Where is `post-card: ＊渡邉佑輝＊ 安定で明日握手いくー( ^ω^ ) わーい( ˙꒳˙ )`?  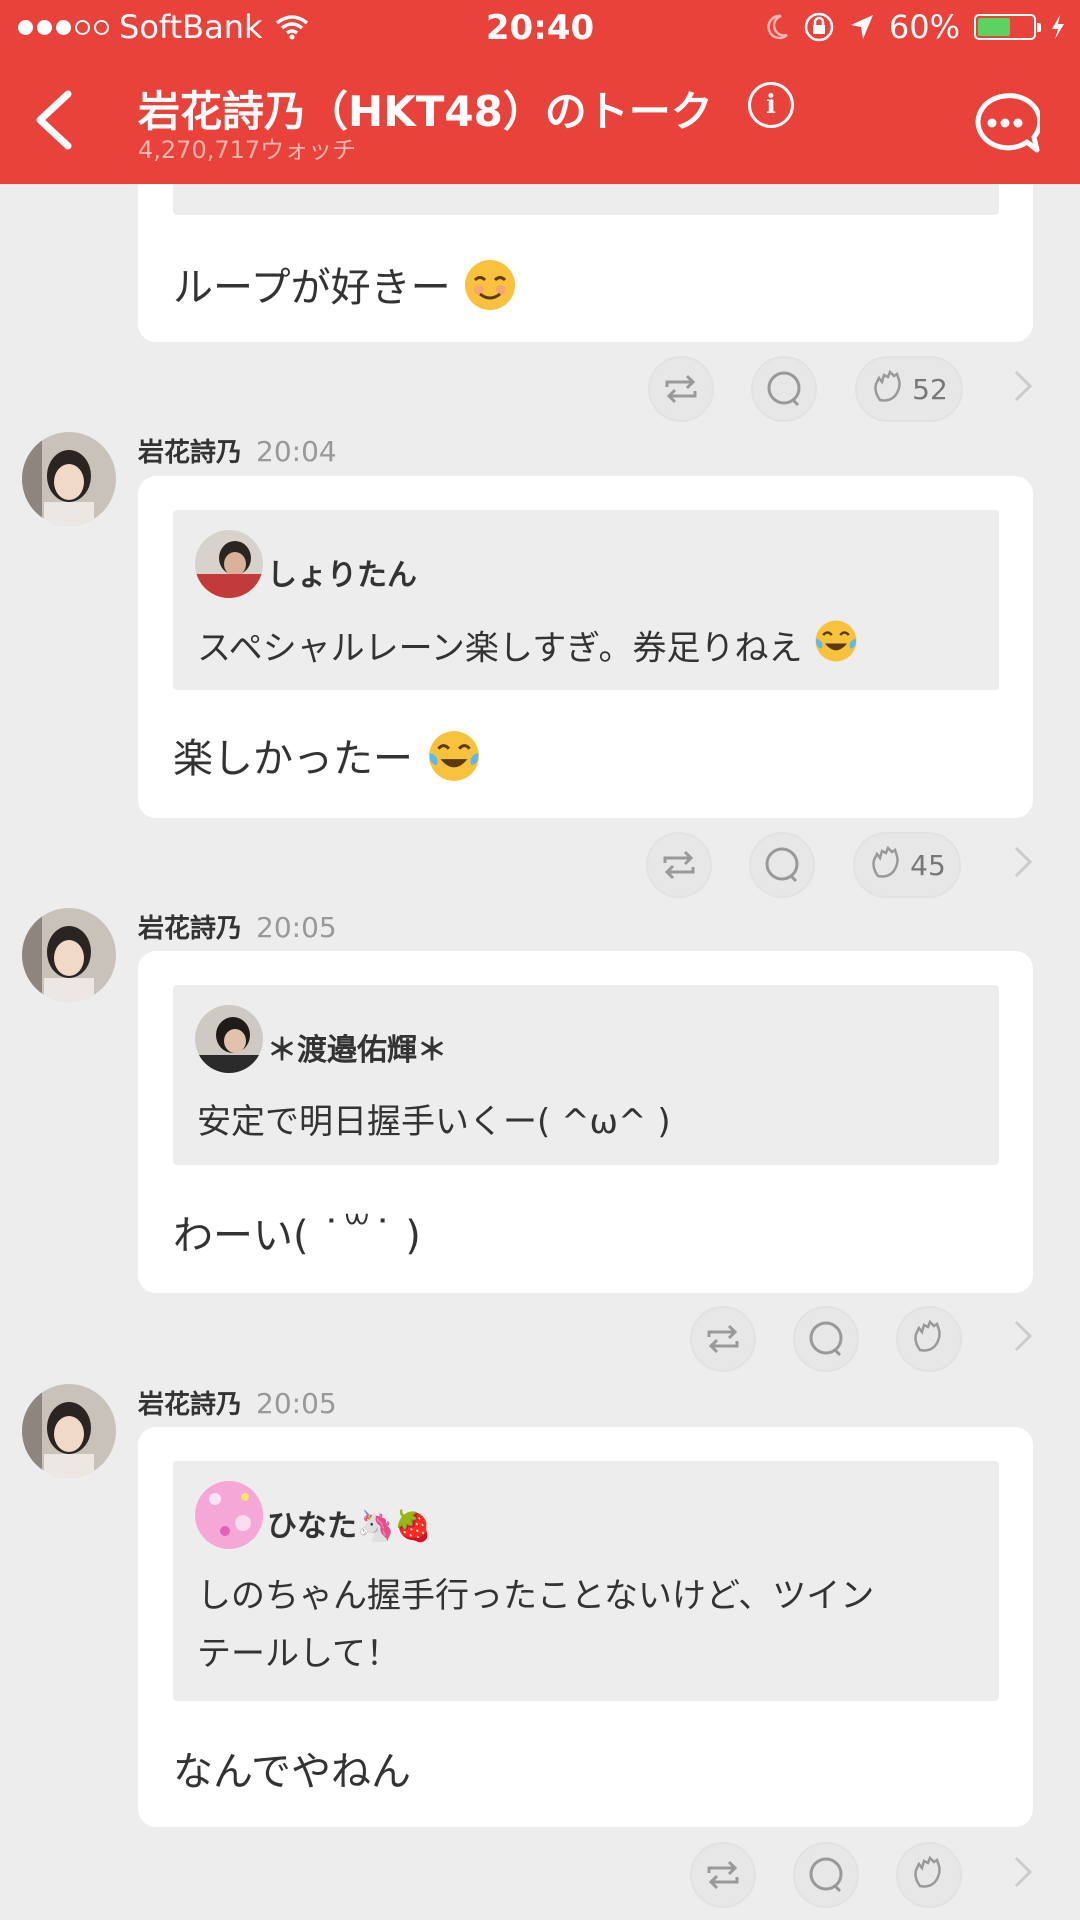 post-card: ＊渡邉佑輝＊ 安定で明日握手いくー( ^ω^ ) わーい( ˙꒳˙ ) is located at coordinates (585, 1122).